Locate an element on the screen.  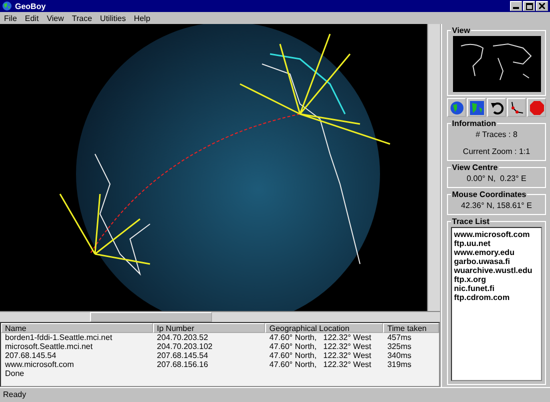
close-button is located at coordinates (542, 6).